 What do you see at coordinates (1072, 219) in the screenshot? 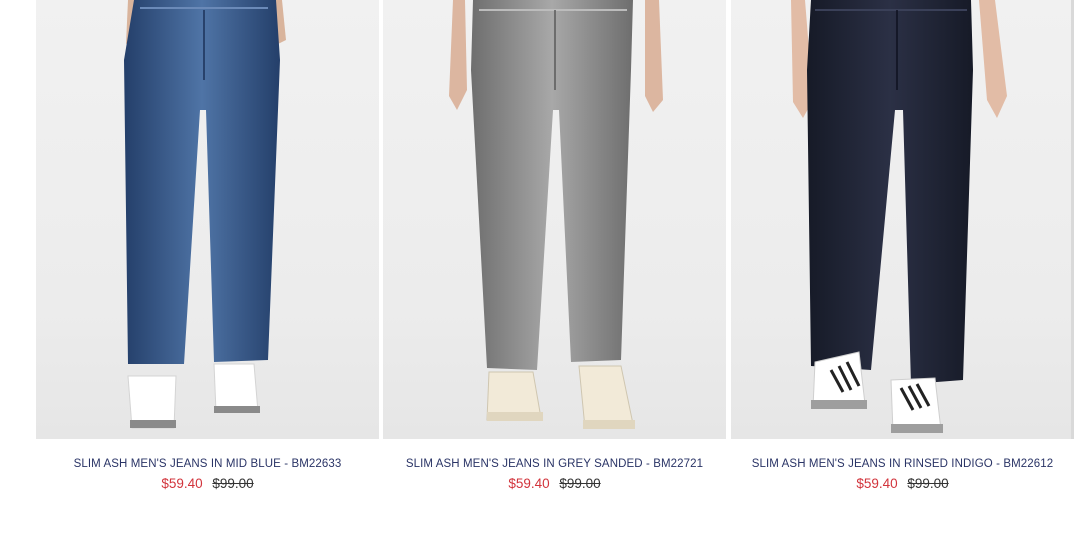
I see `image-border` at bounding box center [1072, 219].